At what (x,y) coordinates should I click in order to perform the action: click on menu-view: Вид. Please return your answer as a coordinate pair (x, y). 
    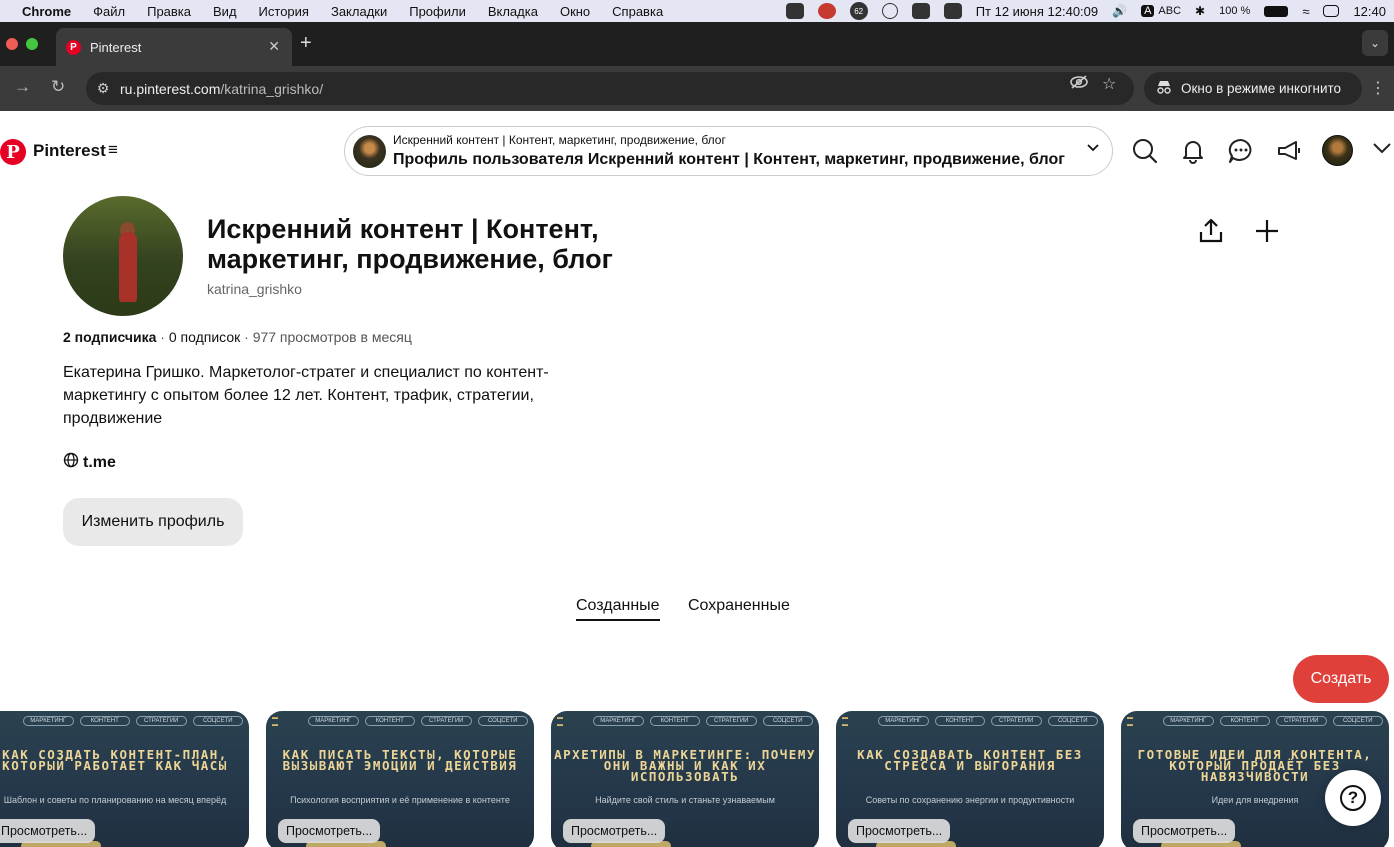
    Looking at the image, I should click on (225, 11).